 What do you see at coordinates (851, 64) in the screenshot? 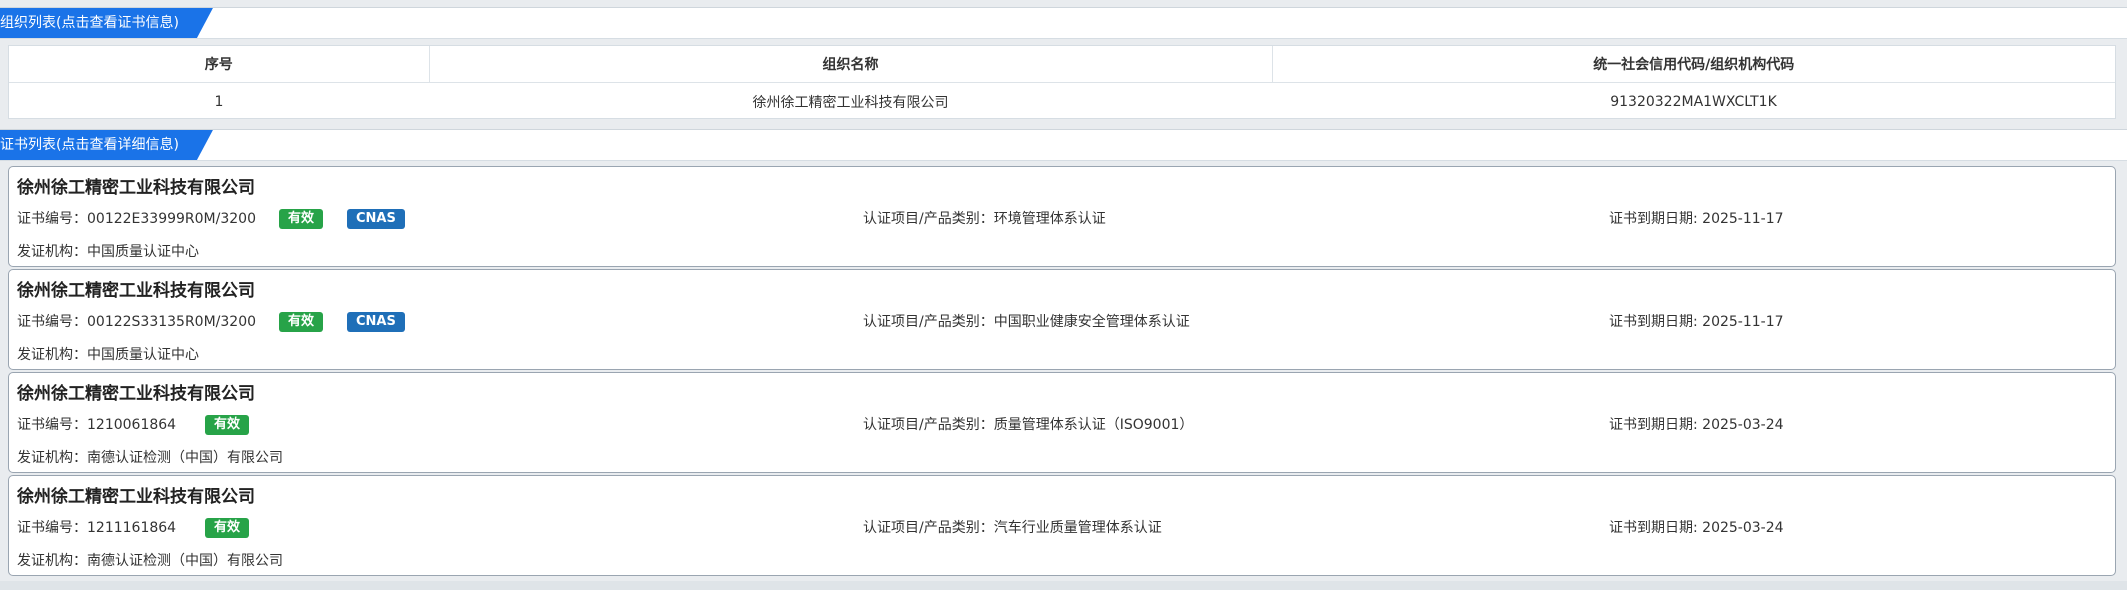
I see `header-org-name: 组织名称` at bounding box center [851, 64].